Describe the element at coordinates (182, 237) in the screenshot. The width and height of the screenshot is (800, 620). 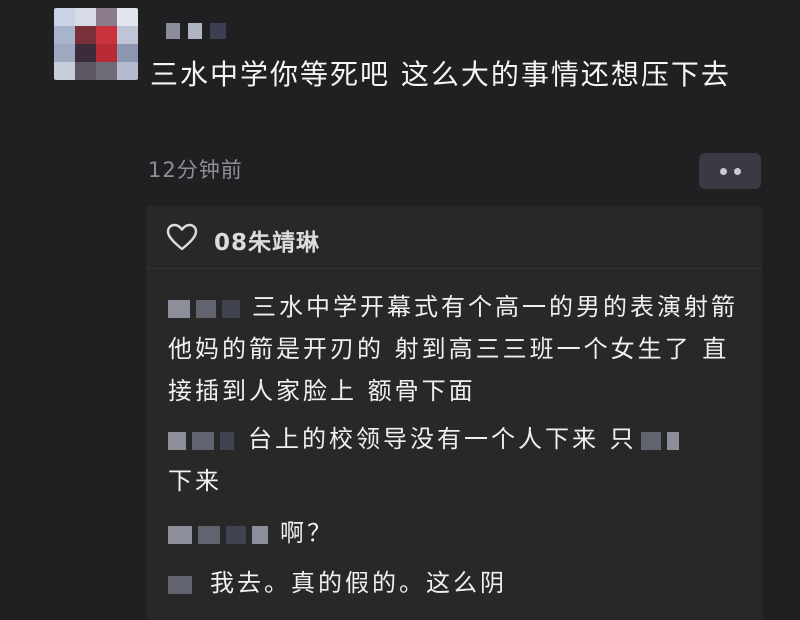
I see `heart-icon` at that location.